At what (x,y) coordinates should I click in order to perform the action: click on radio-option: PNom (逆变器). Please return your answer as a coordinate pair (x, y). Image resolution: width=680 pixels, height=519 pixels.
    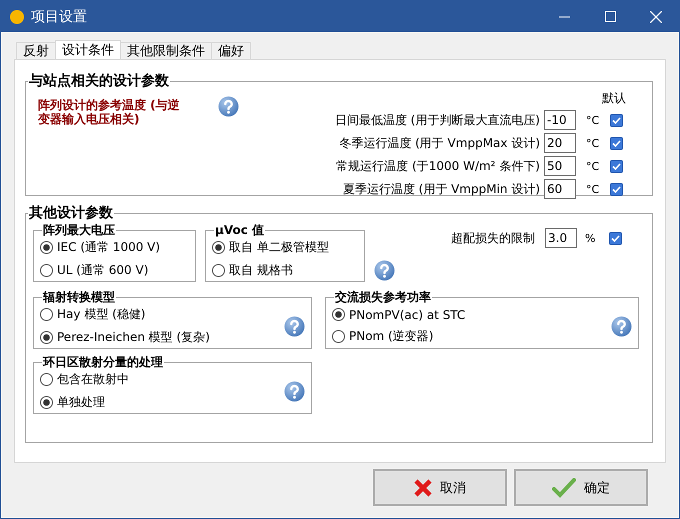
    Looking at the image, I should click on (471, 336).